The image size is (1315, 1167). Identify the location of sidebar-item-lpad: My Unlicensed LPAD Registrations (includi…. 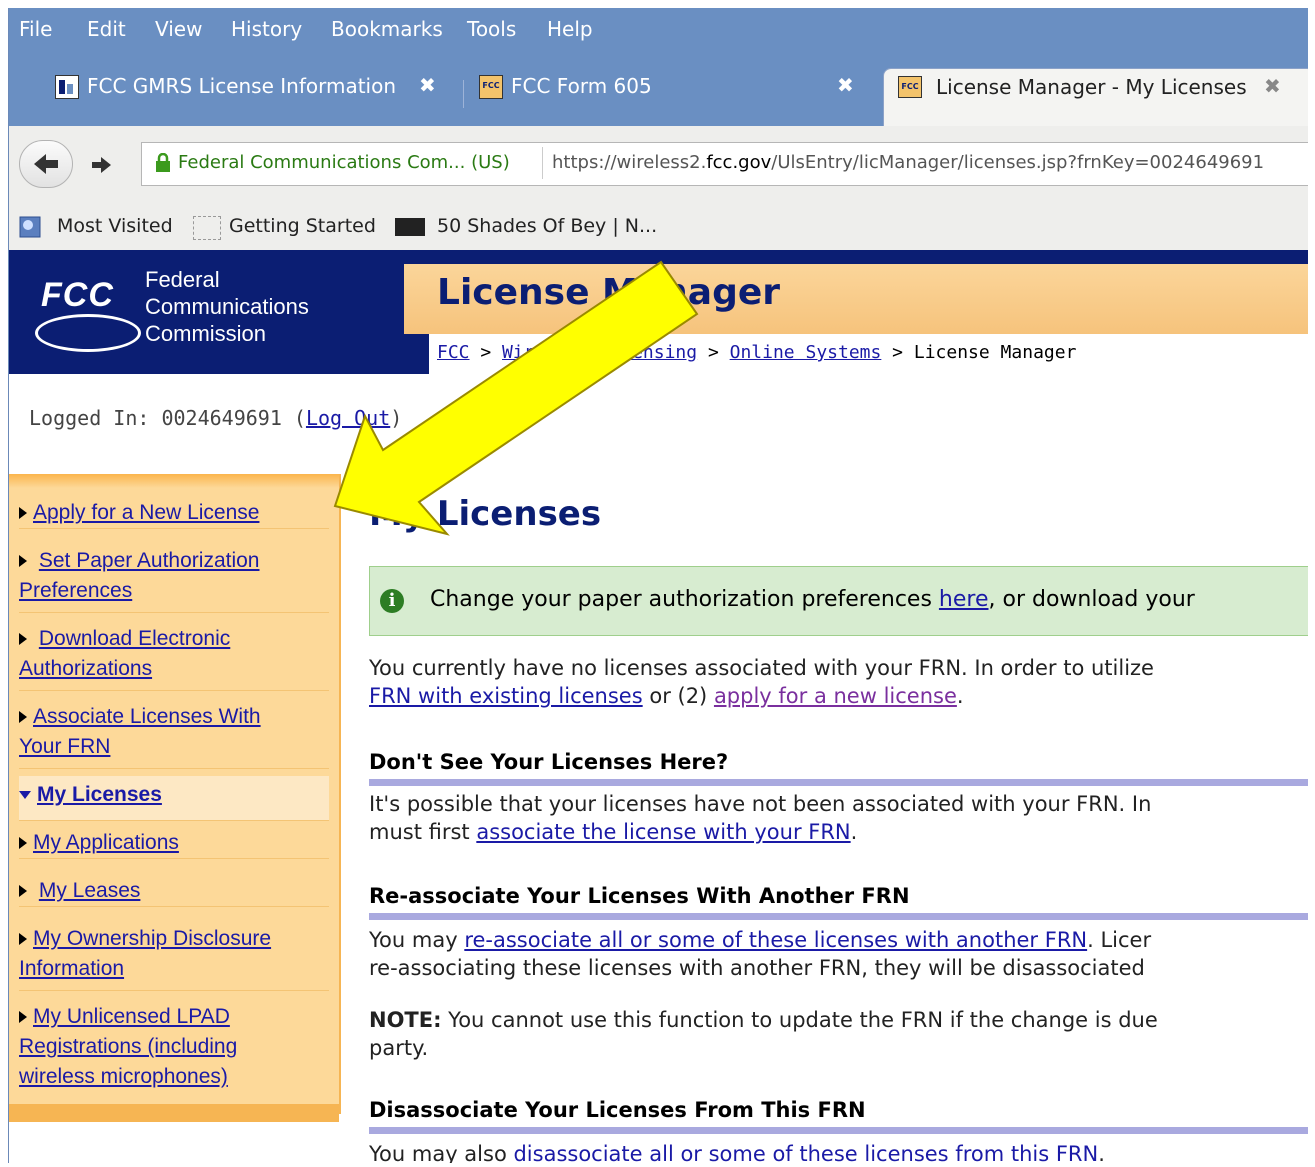
(174, 1049).